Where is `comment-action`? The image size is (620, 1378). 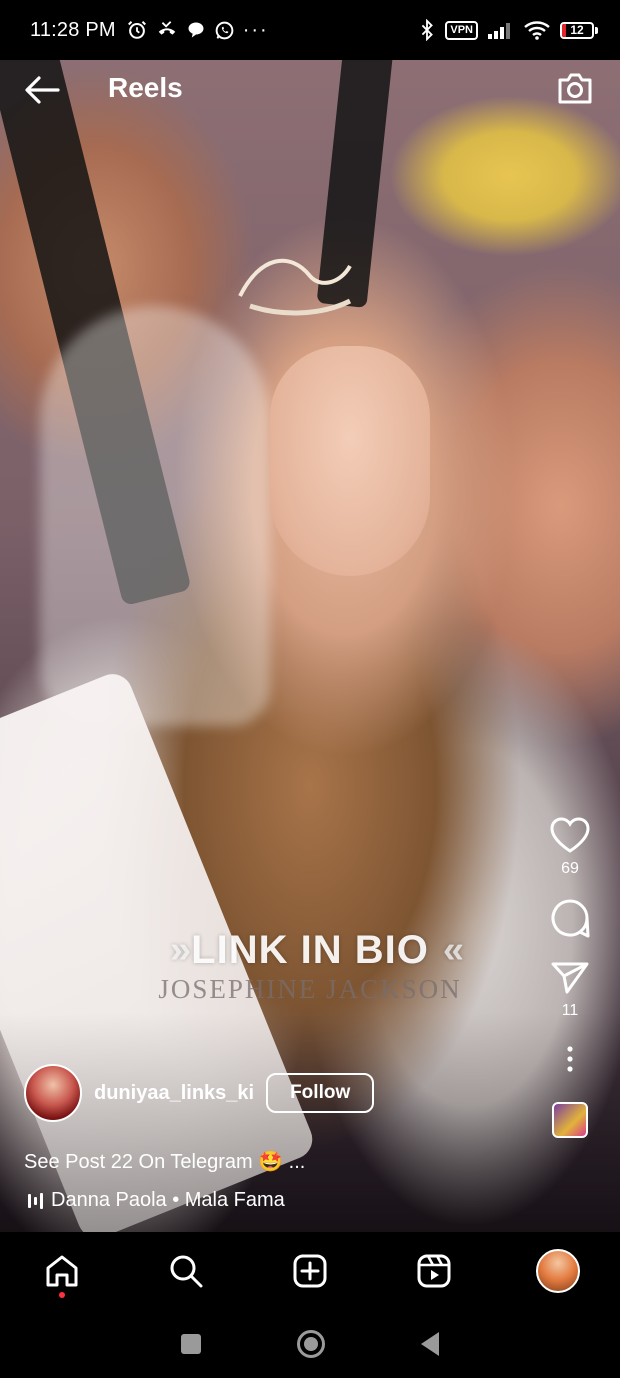 comment-action is located at coordinates (570, 919).